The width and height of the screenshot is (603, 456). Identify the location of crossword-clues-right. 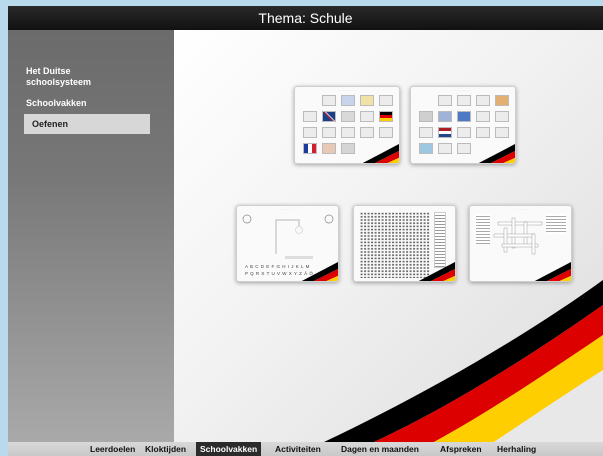
(556, 224).